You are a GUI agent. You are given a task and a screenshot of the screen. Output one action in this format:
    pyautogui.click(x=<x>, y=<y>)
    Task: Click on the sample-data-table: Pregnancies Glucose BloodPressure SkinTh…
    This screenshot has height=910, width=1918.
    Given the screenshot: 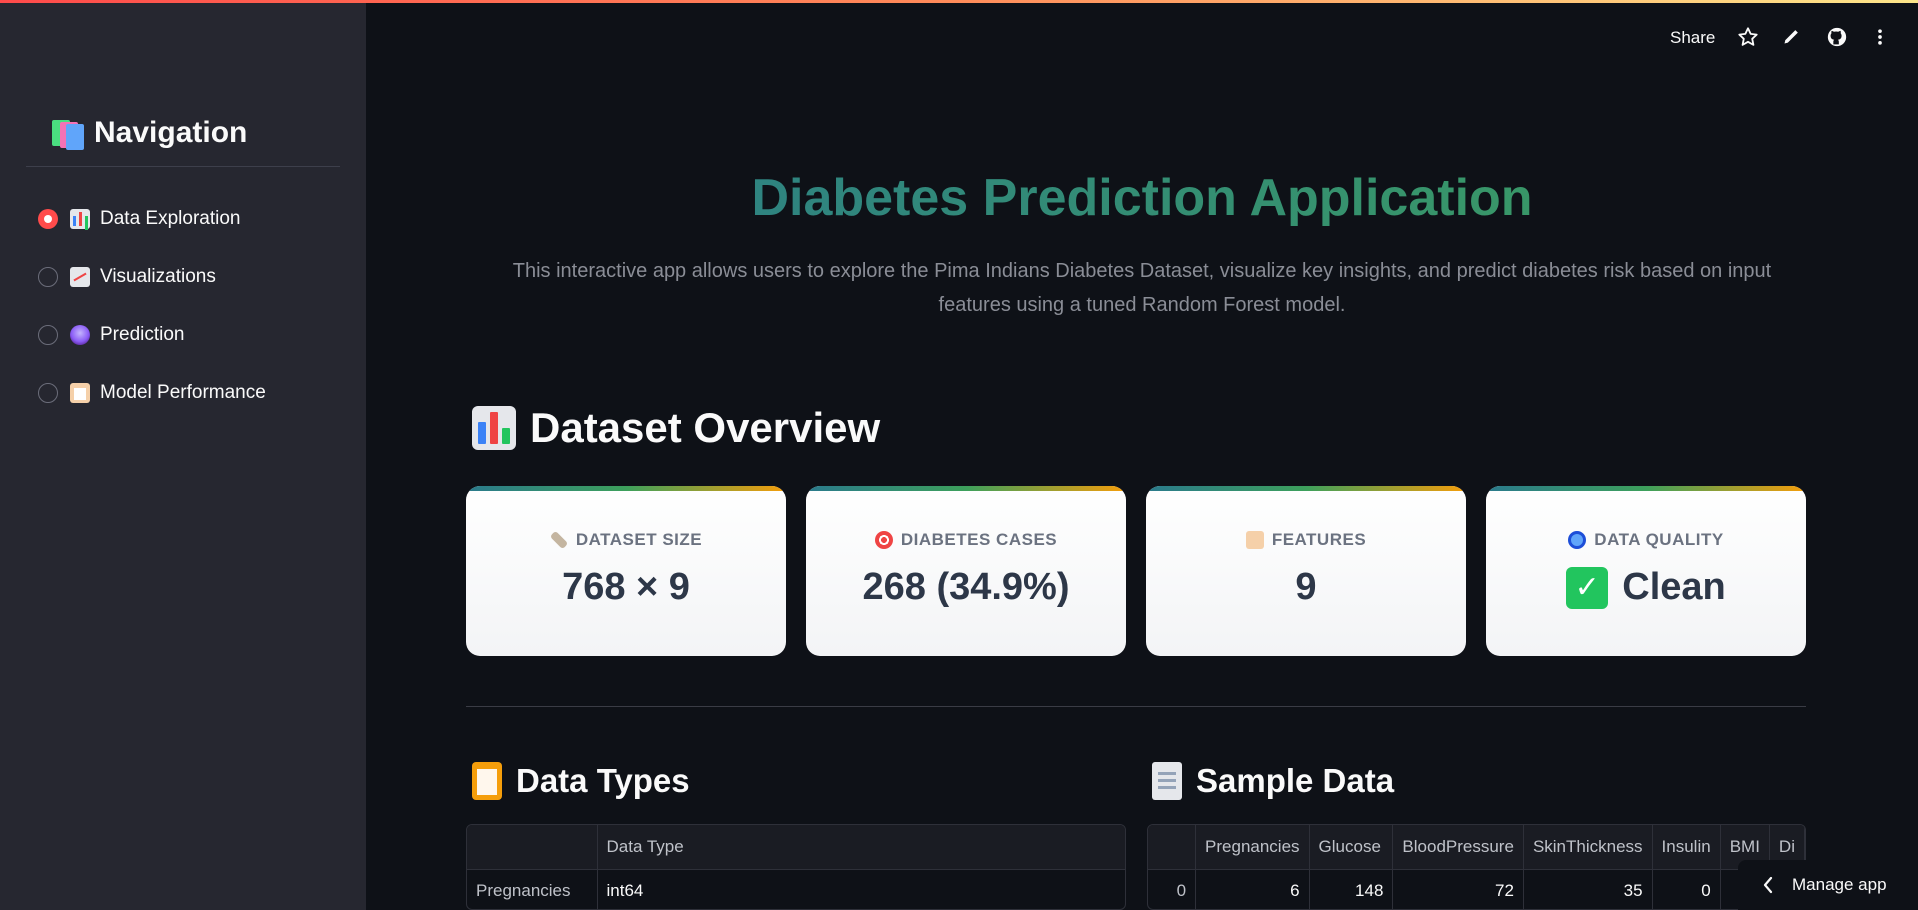 What is the action you would take?
    pyautogui.click(x=1476, y=867)
    